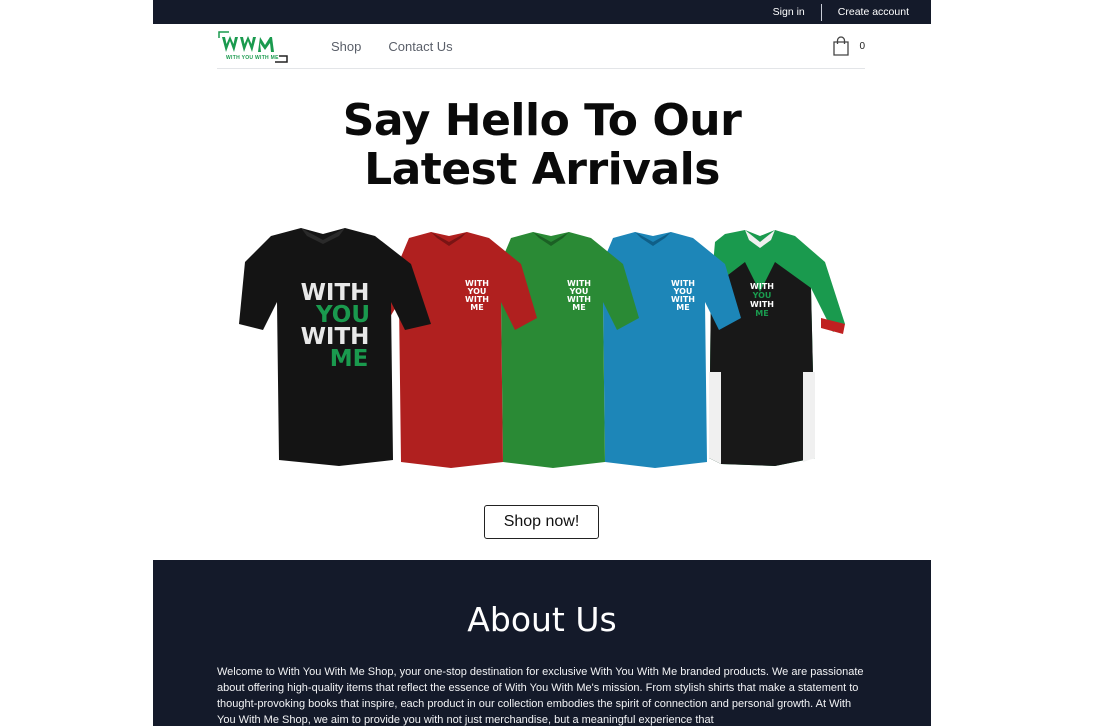 The image size is (1100, 726). I want to click on hero-title-line-2: Latest Arrivals, so click(542, 169).